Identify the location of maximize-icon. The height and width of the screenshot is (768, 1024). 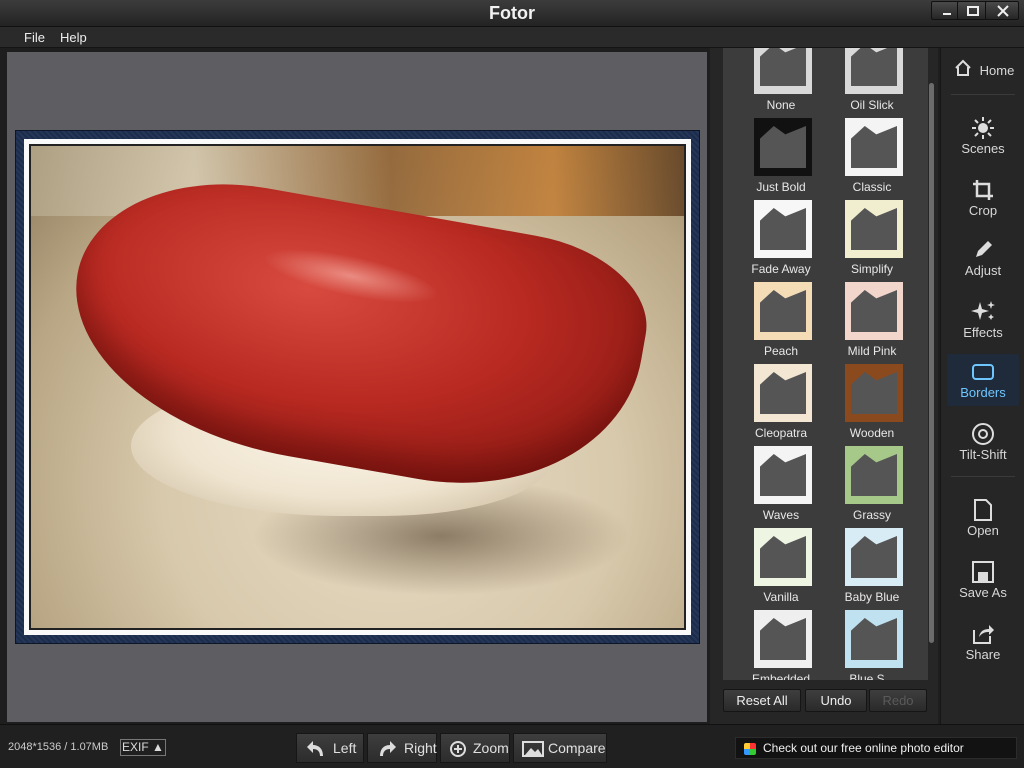
(973, 11).